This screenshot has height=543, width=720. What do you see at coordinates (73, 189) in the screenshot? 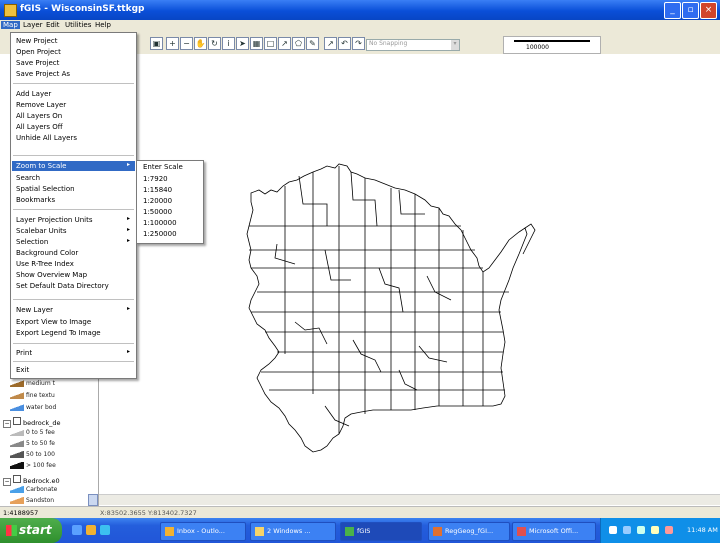
I see `menu-item-spatial-selection: Spatial Selection` at bounding box center [73, 189].